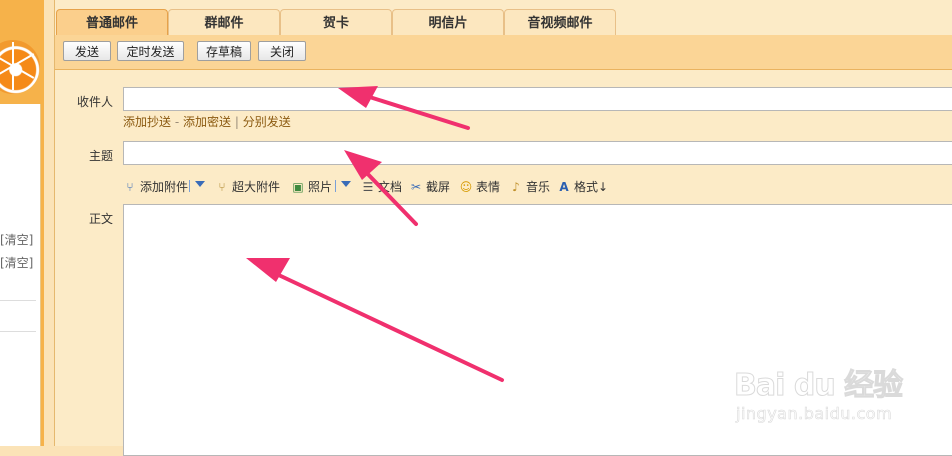 This screenshot has height=456, width=952. I want to click on add-attachment-label: 添加附件, so click(164, 187).